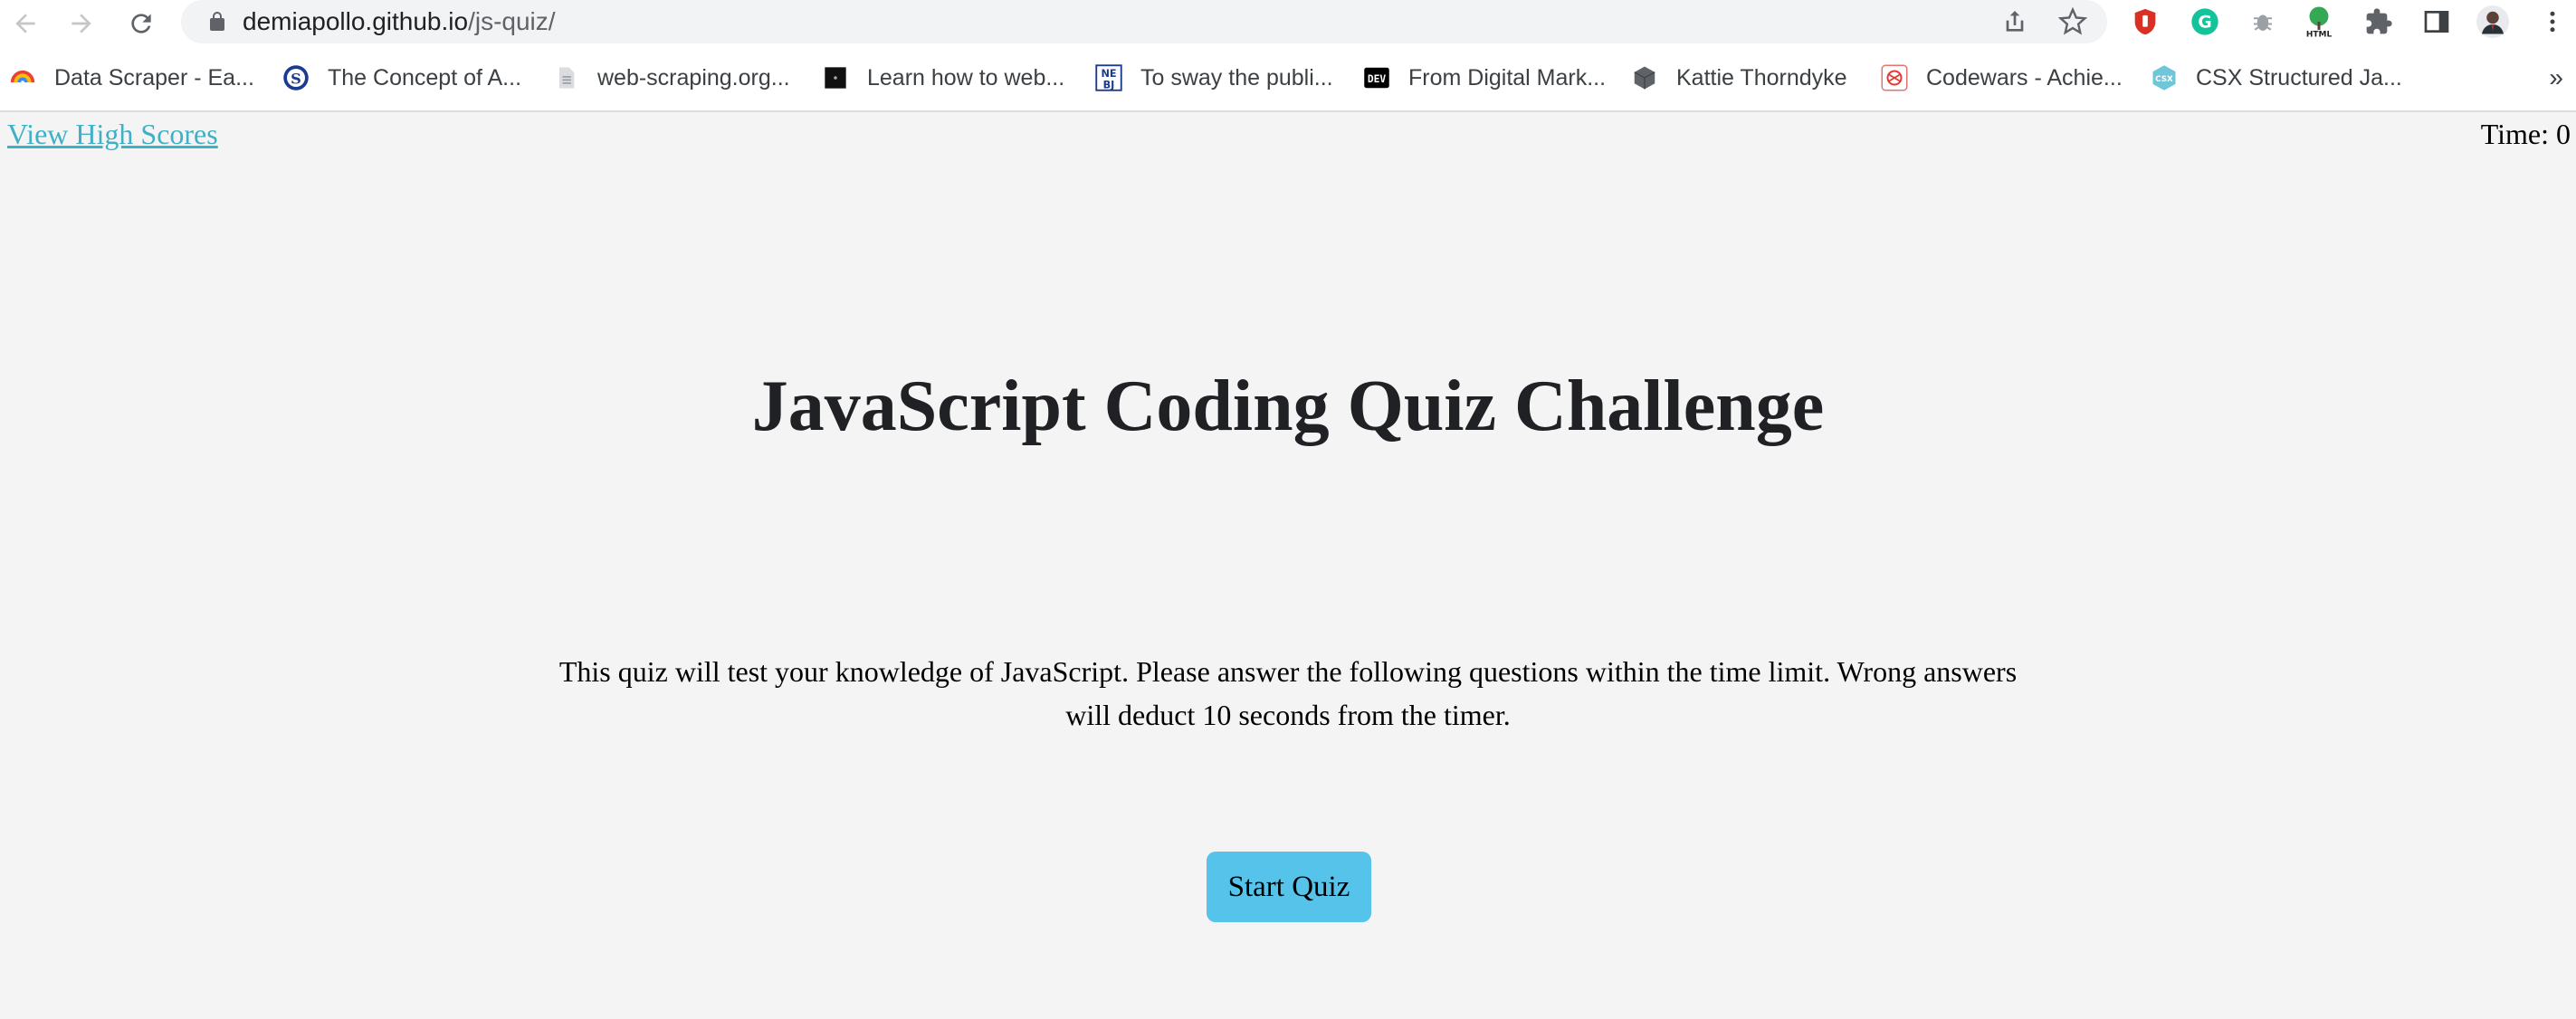 The height and width of the screenshot is (1019, 2576). Describe the element at coordinates (2319, 21) in the screenshot. I see `html-tree-icon: HTML` at that location.